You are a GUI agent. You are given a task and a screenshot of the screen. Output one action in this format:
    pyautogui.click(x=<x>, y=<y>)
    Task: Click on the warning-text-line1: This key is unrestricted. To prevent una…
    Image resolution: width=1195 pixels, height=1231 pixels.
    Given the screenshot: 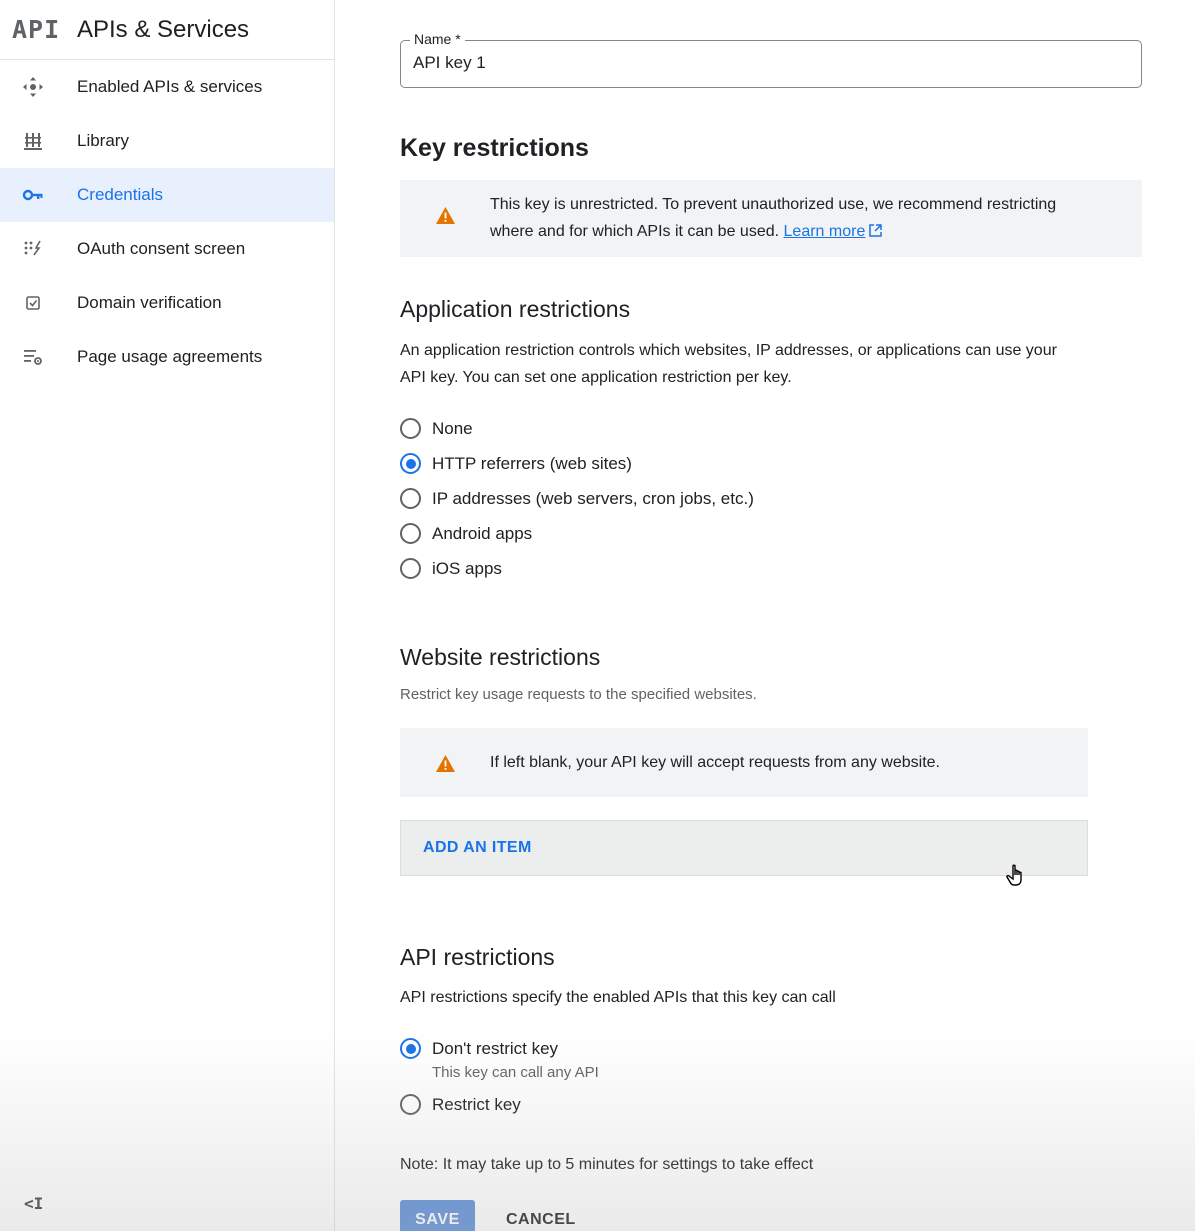 What is the action you would take?
    pyautogui.click(x=773, y=204)
    